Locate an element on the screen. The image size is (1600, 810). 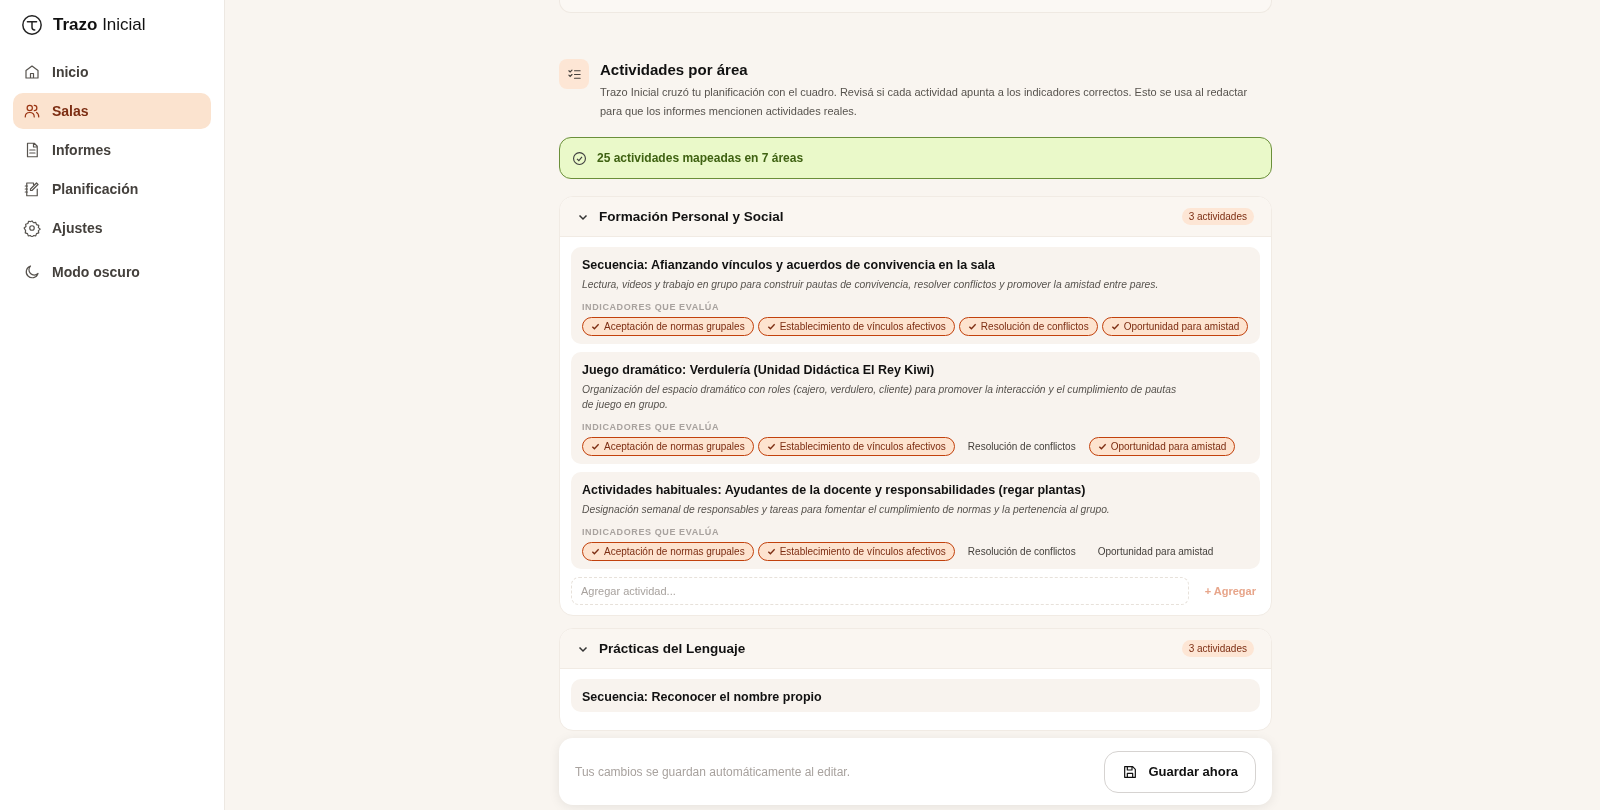
activity-description: Lectura, videos y trabajo en grupo para construir pautas de convivencia, resolver conflictos y promover la amistad entre pares. is located at coordinates (871, 285).